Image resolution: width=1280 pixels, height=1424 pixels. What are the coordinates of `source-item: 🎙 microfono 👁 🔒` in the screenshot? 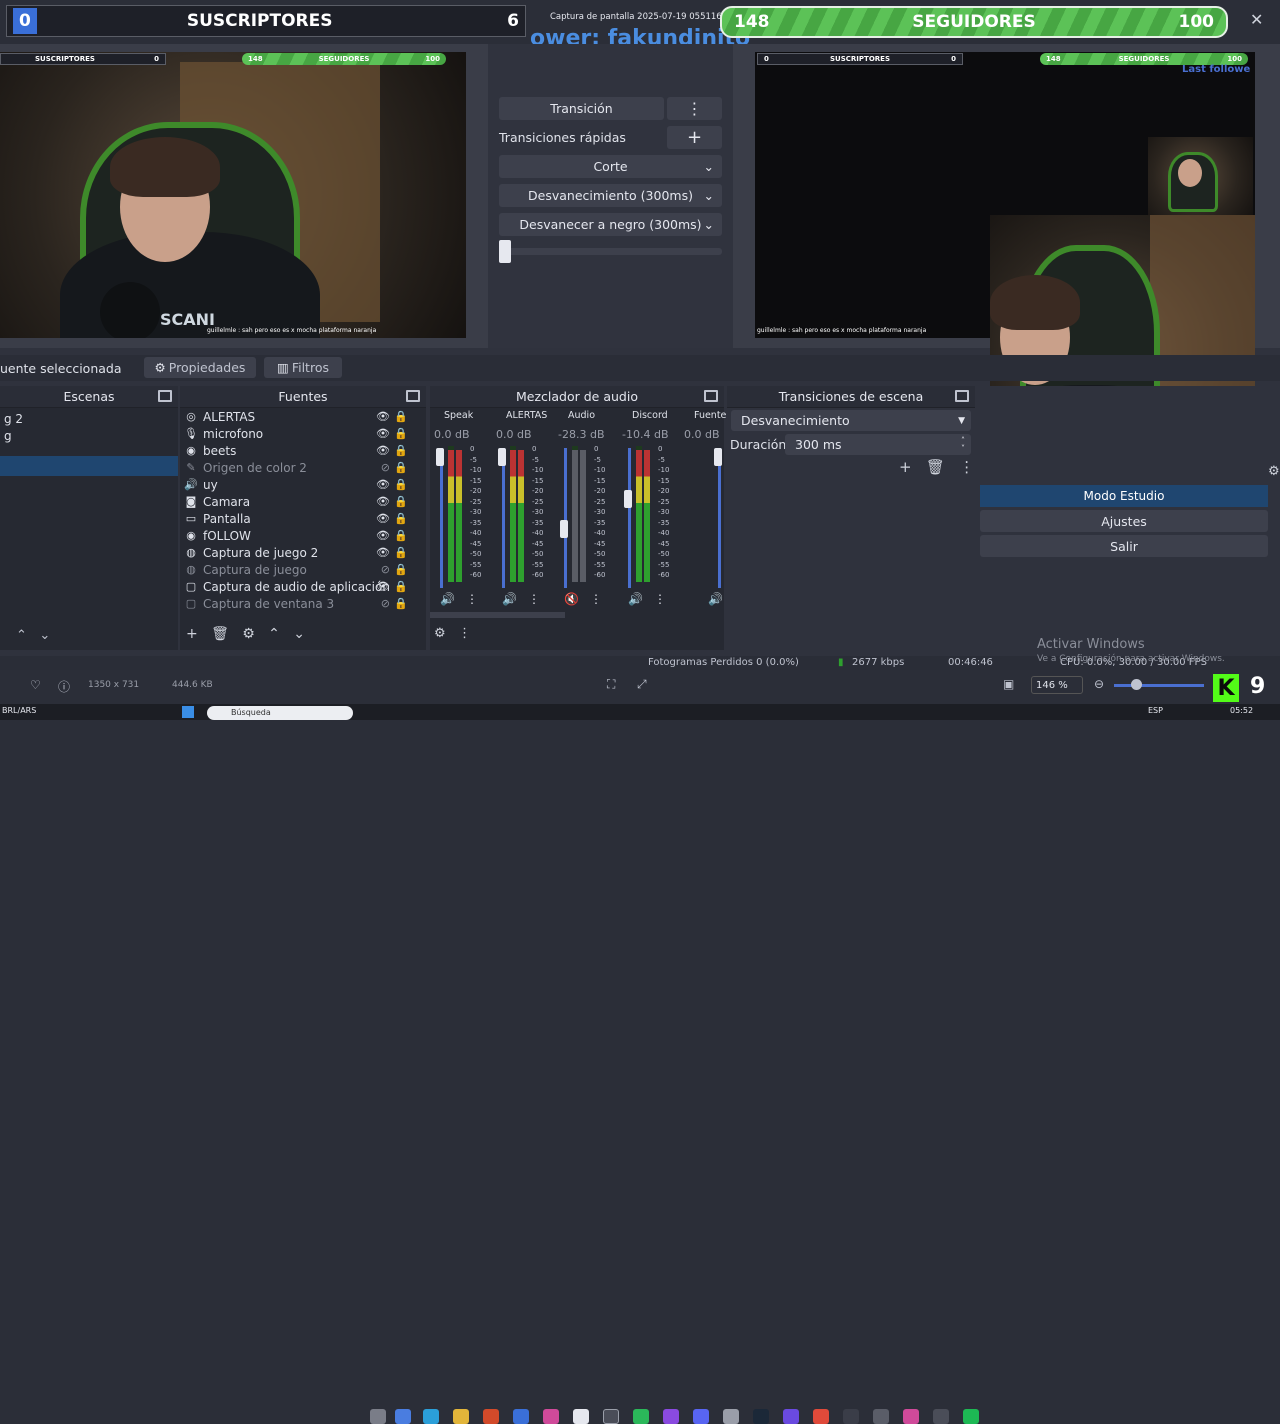 It's located at (300, 433).